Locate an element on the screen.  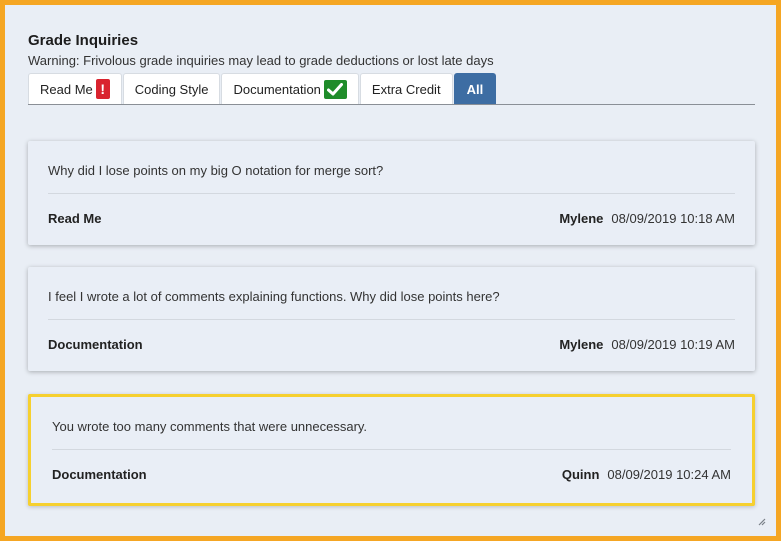
tab-coding-style: Coding Style is located at coordinates (171, 88).